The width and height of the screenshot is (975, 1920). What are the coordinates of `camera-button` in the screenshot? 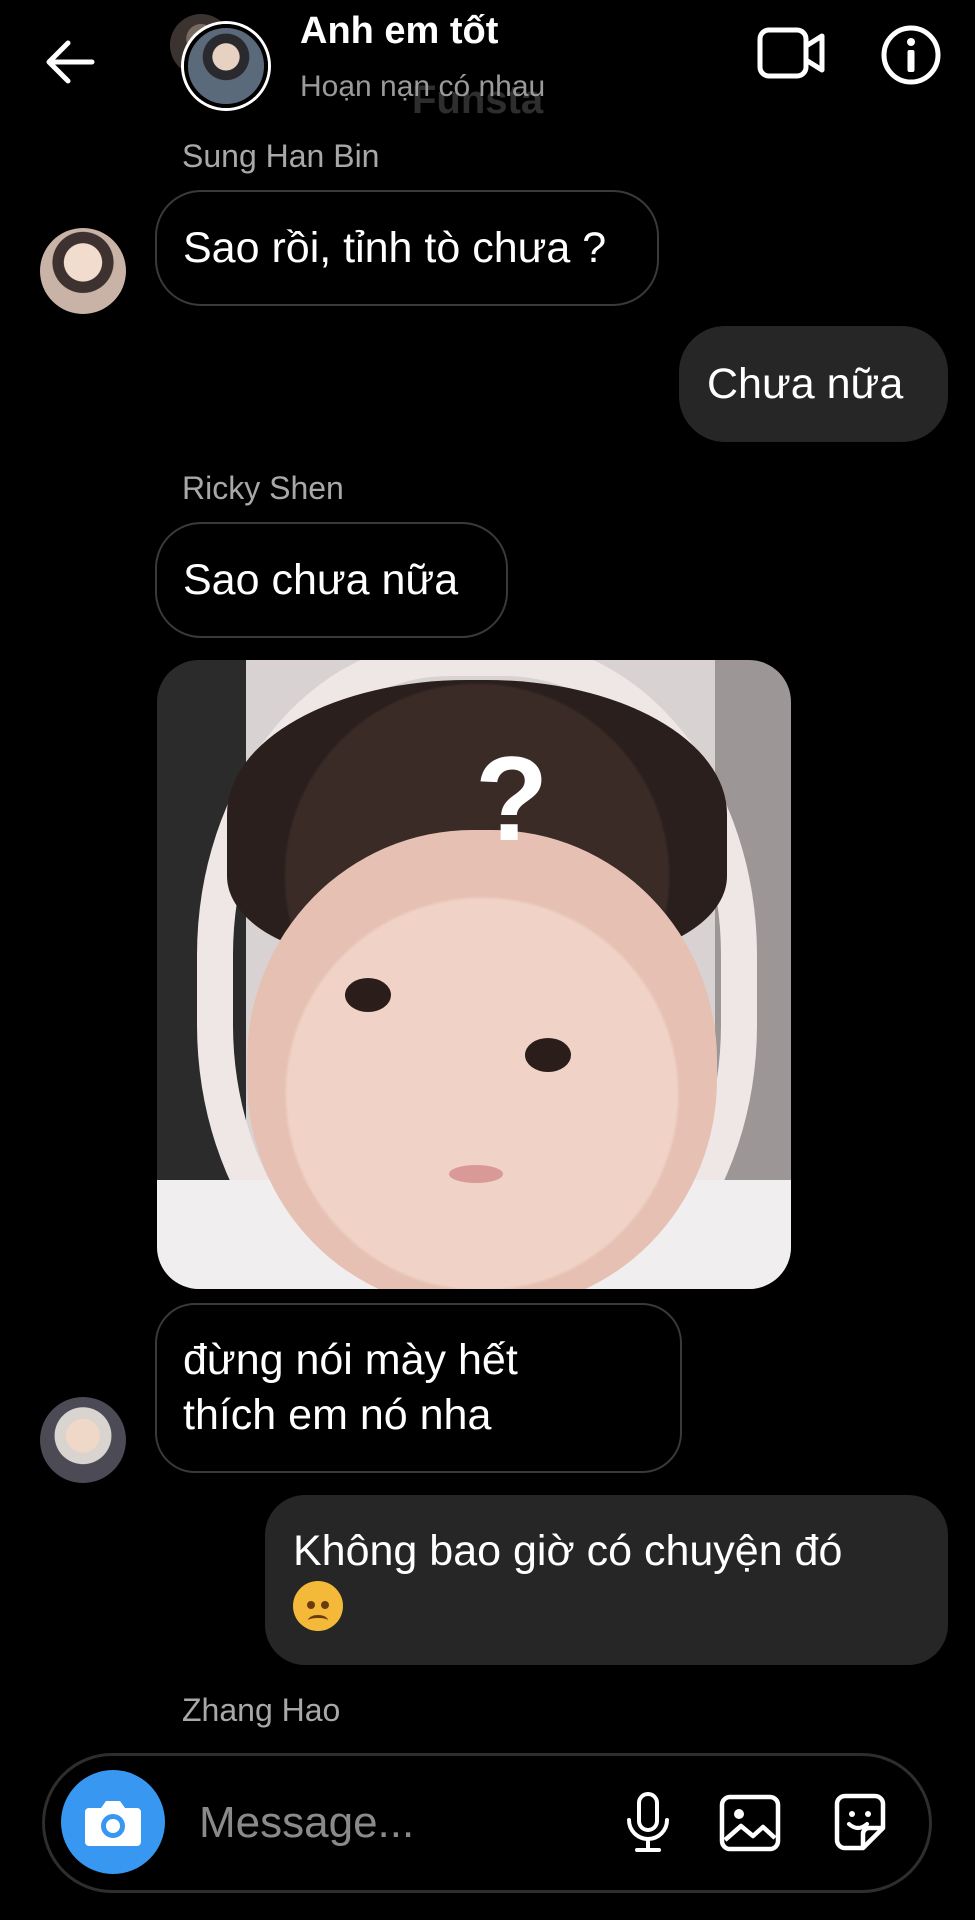 It's located at (113, 1822).